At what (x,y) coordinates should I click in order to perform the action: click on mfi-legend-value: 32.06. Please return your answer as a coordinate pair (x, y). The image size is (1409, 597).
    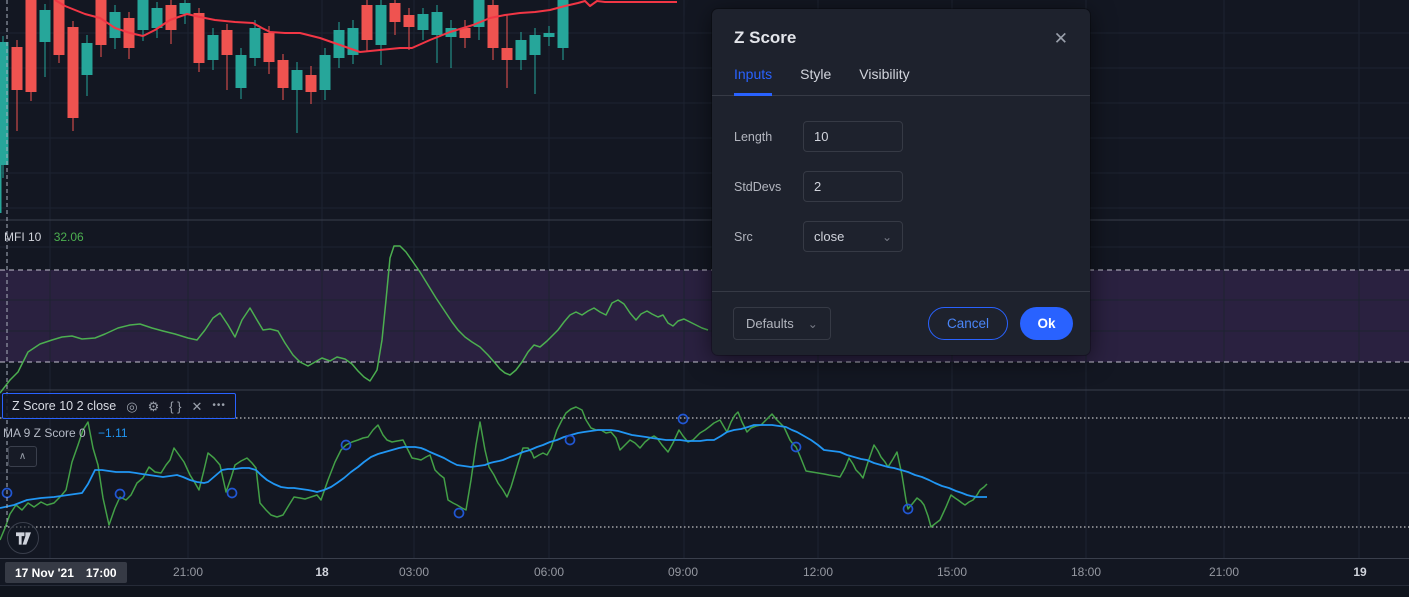
    Looking at the image, I should click on (68, 237).